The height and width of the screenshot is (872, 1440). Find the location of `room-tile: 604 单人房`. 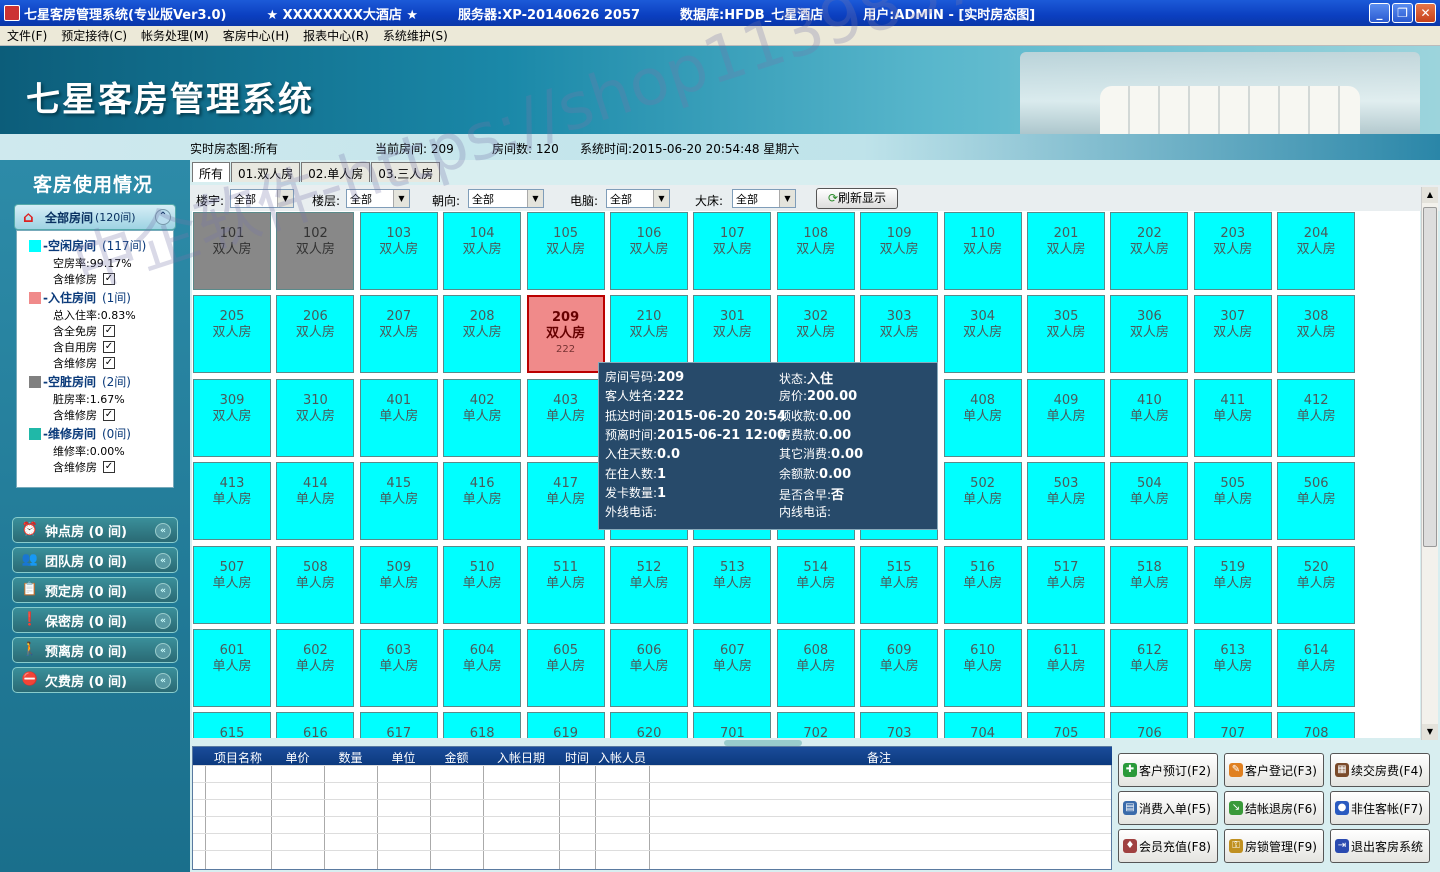

room-tile: 604 单人房 is located at coordinates (482, 668).